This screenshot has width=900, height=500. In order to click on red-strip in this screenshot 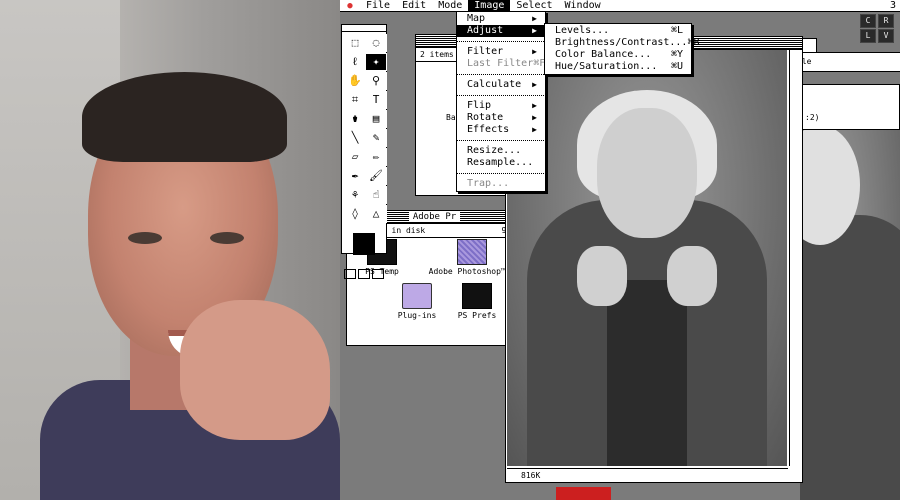, I will do `click(583, 493)`.